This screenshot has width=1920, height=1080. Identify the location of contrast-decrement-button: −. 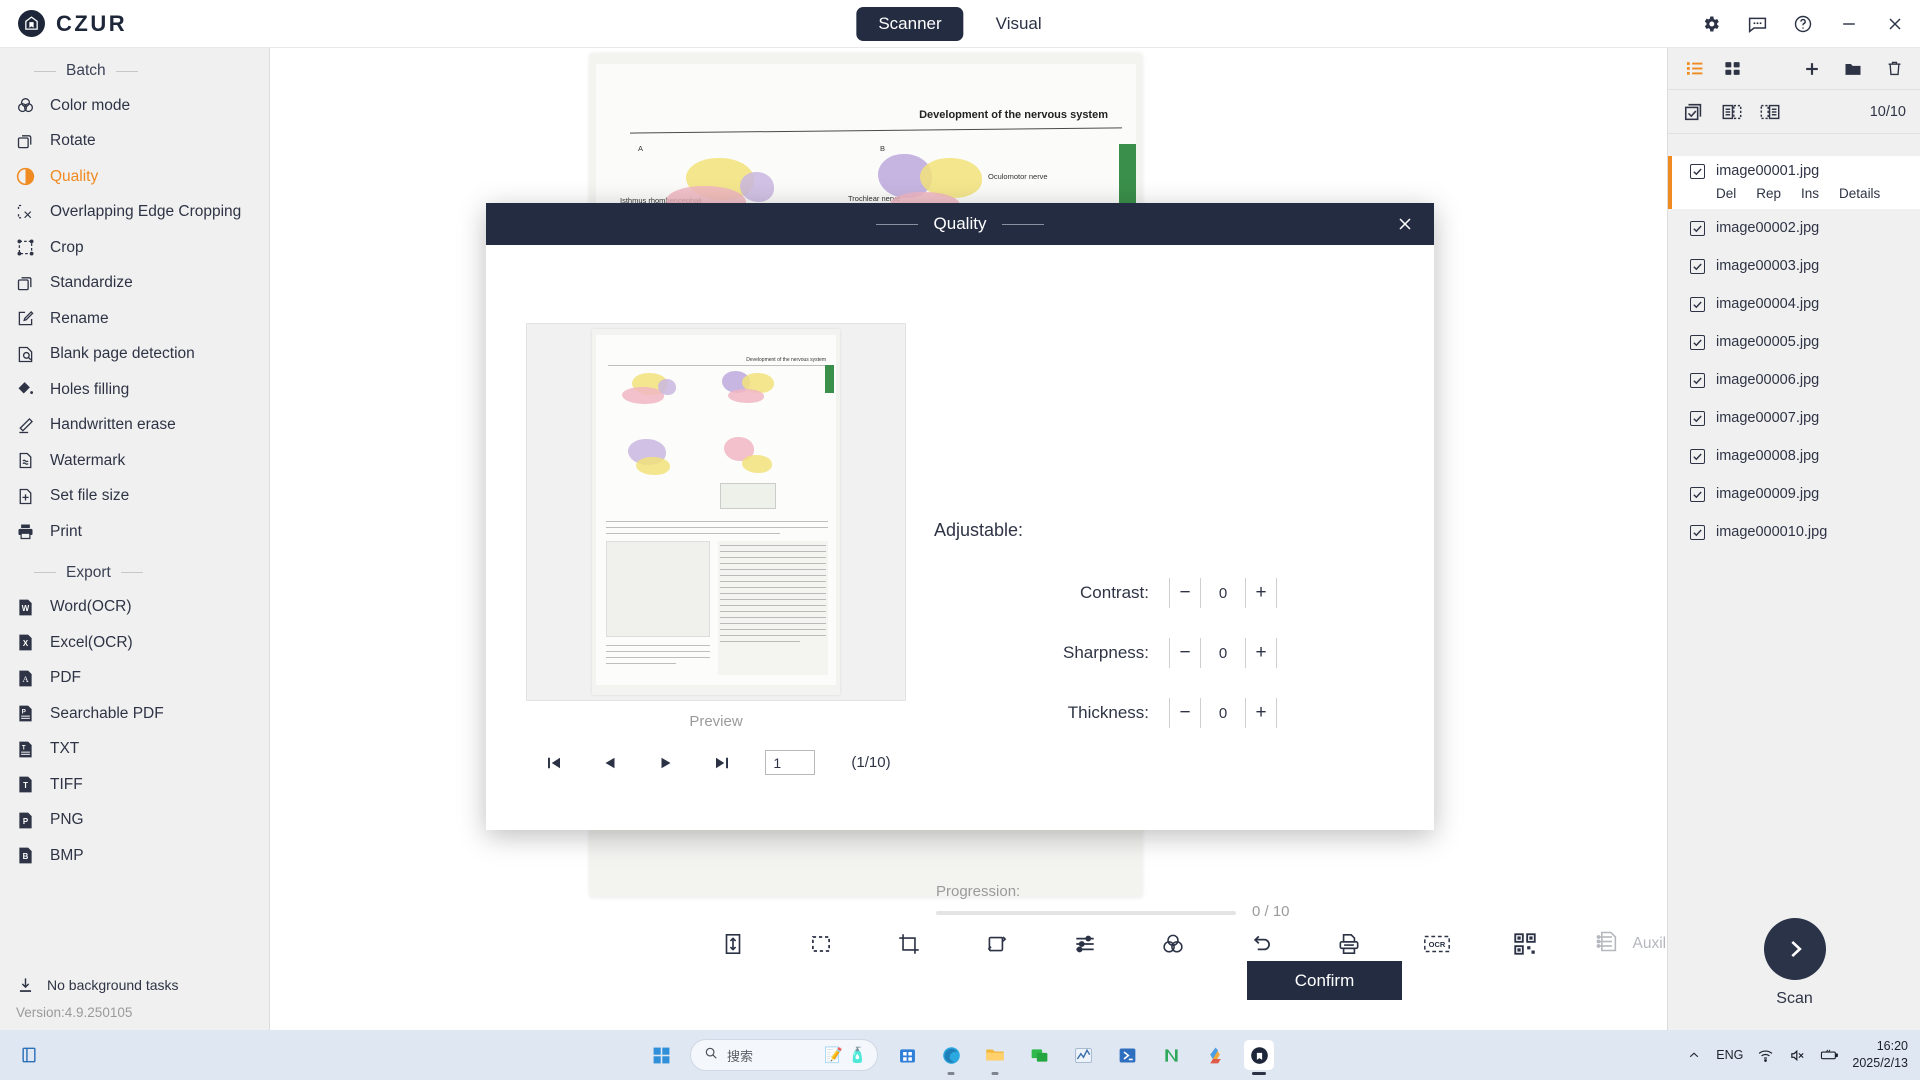
(1185, 593).